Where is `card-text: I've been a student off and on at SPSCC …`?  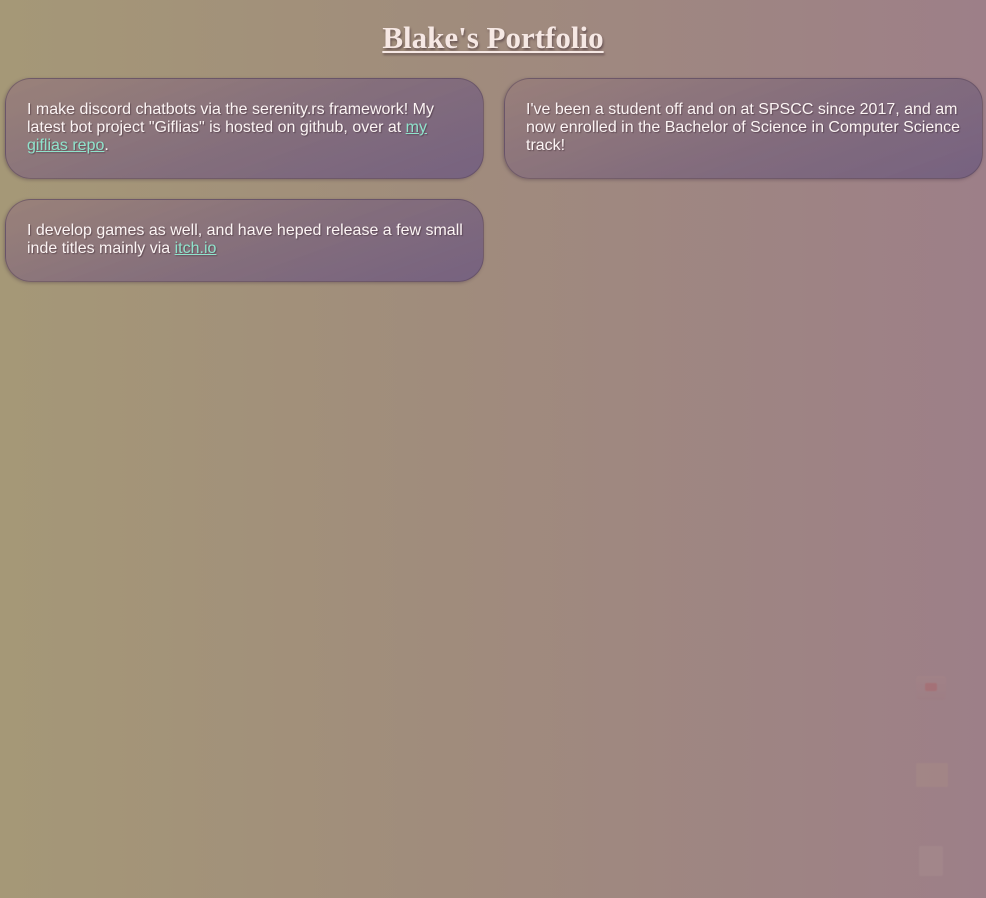 card-text: I've been a student off and on at SPSCC … is located at coordinates (743, 127).